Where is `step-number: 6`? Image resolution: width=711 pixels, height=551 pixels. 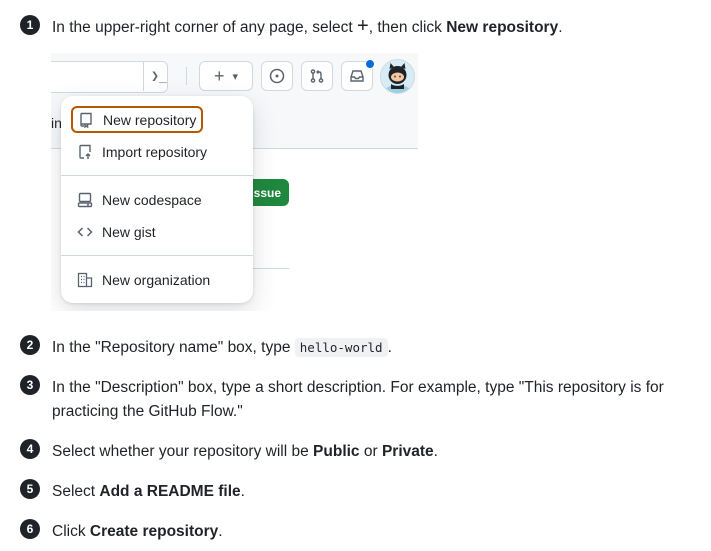 step-number: 6 is located at coordinates (30, 529).